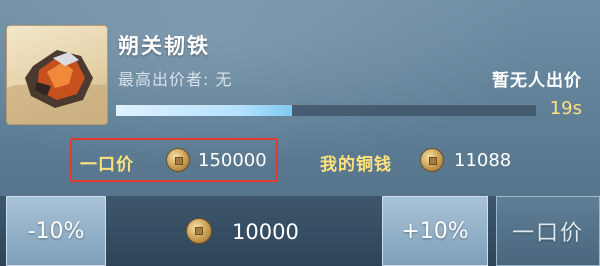 The height and width of the screenshot is (266, 600). Describe the element at coordinates (483, 160) in the screenshot. I see `my-coins-value: 11088` at that location.